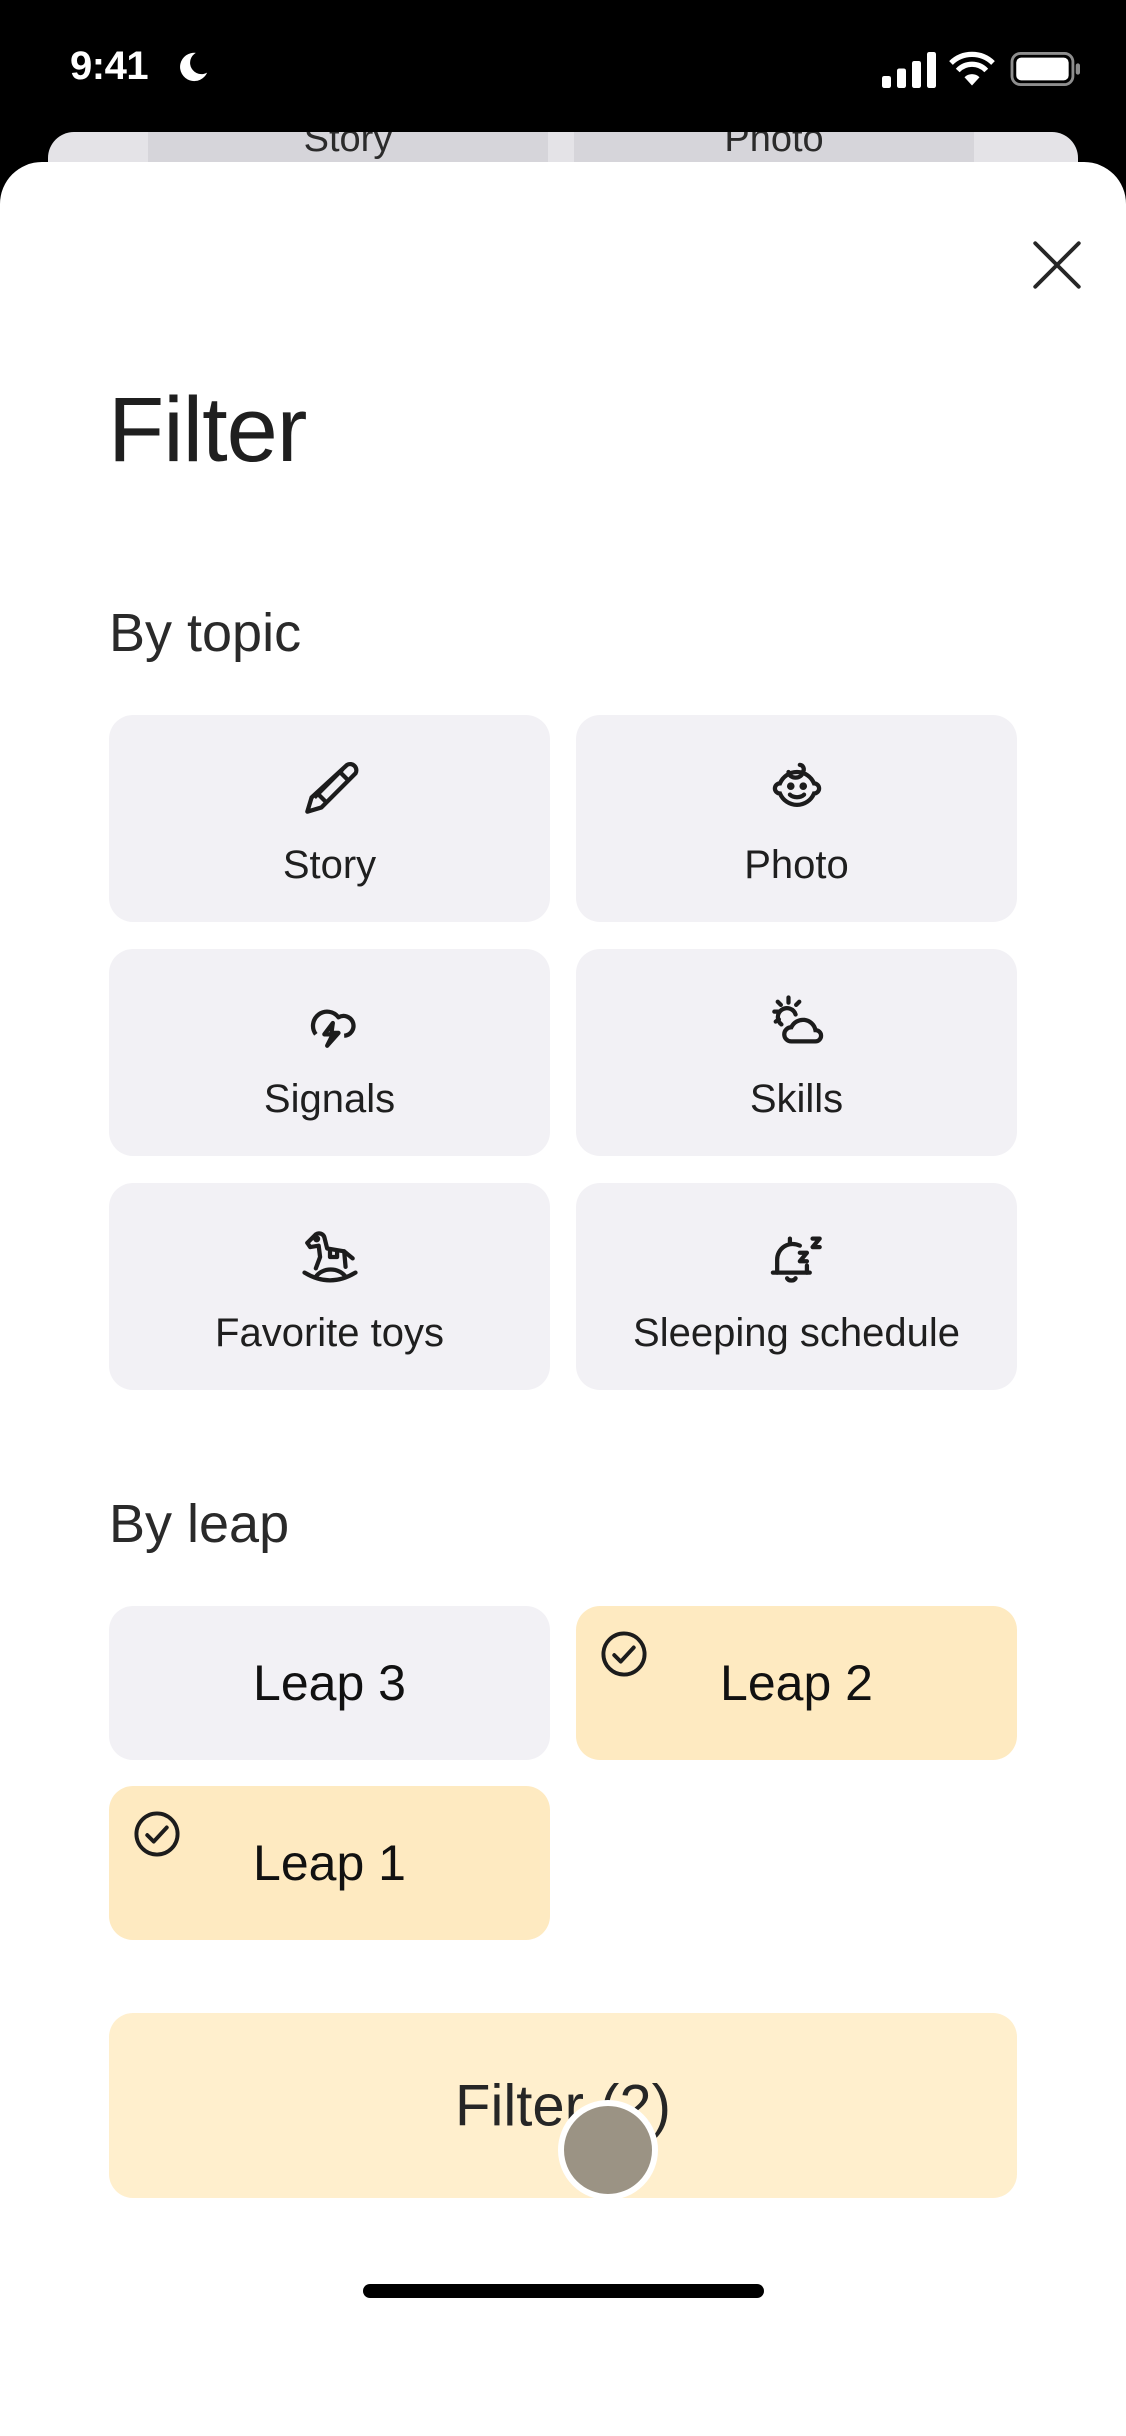 This screenshot has width=1126, height=2436. Describe the element at coordinates (563, 2291) in the screenshot. I see `home-indicator` at that location.